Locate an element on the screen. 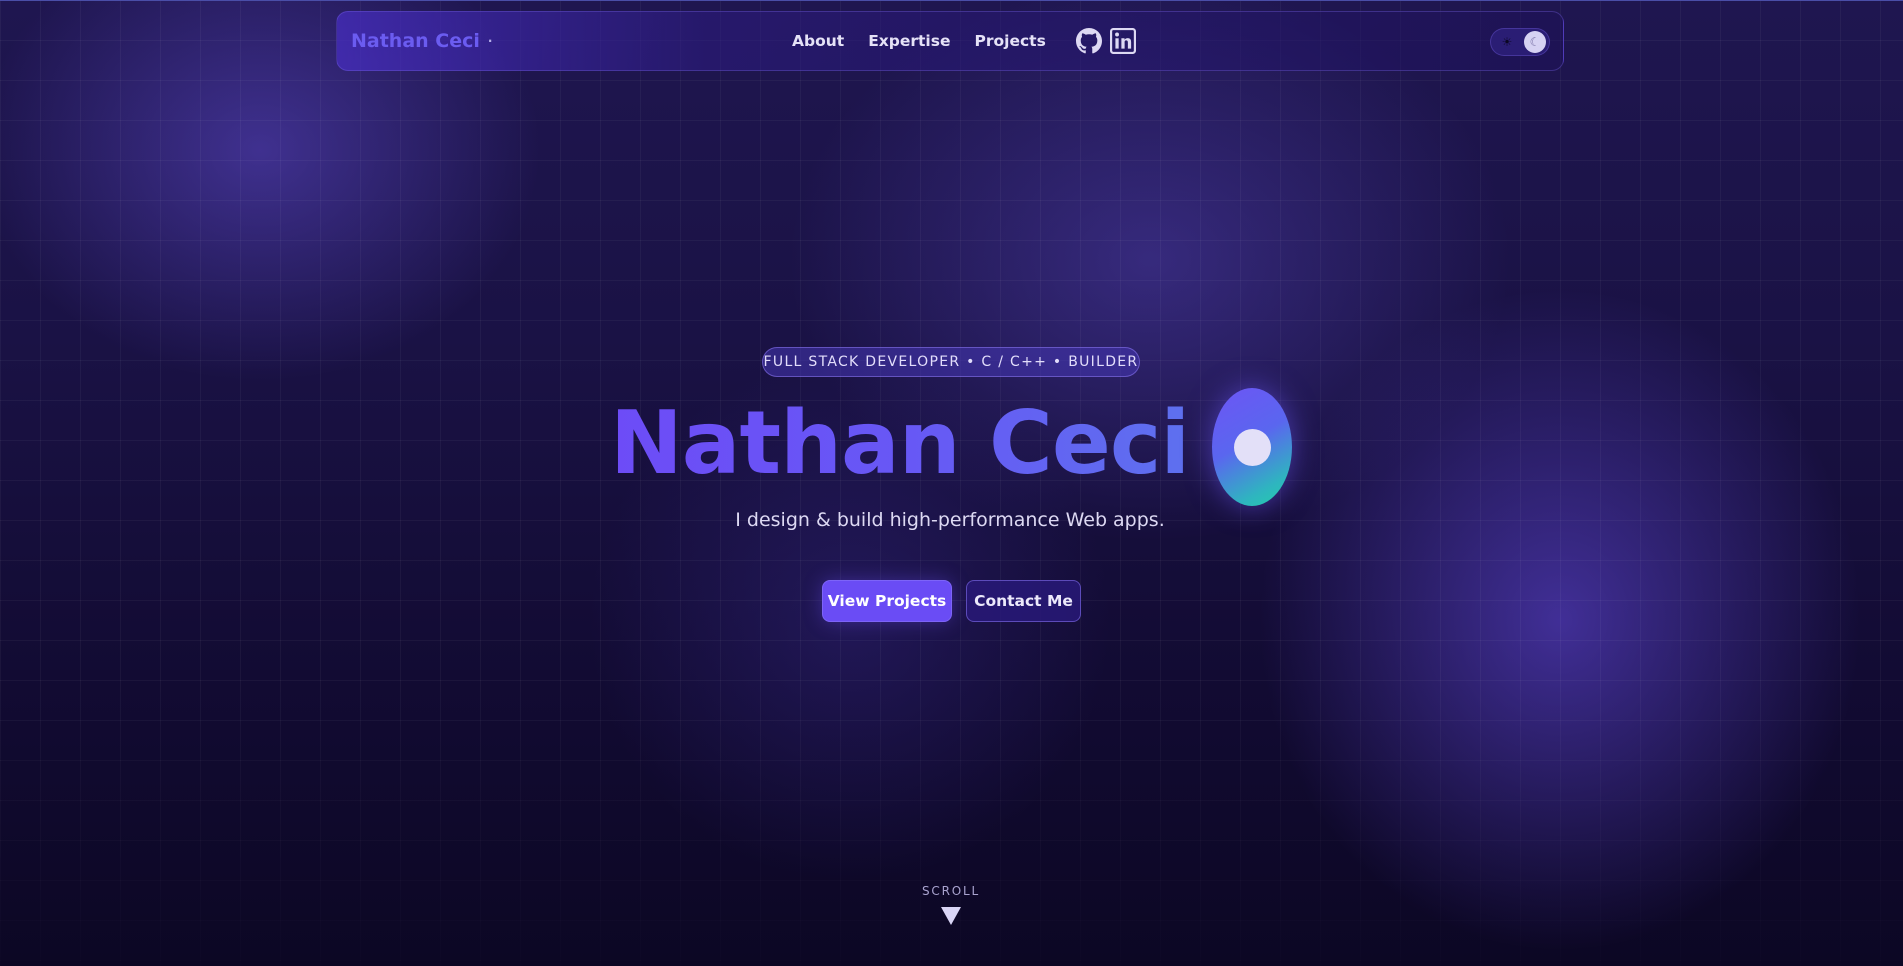 The image size is (1903, 966). github-icon is located at coordinates (1088, 41).